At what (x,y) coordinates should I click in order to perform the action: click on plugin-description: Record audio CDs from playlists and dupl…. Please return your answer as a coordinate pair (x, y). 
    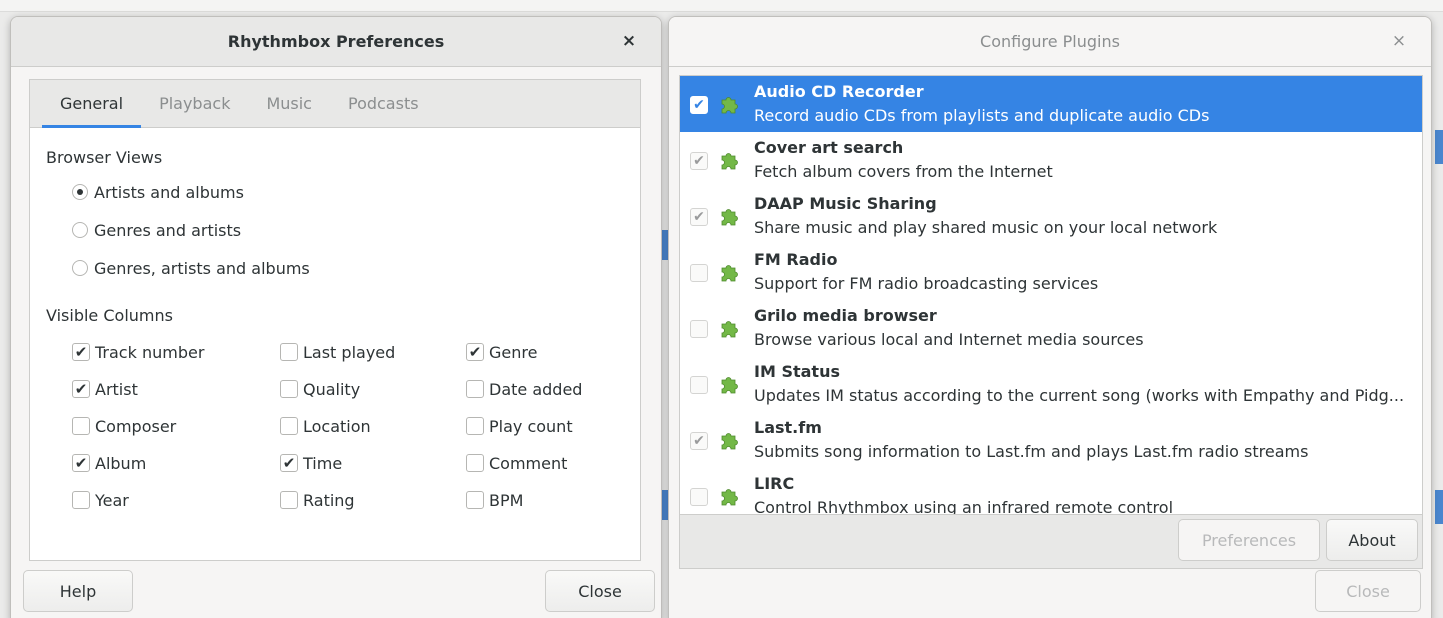
    Looking at the image, I should click on (982, 115).